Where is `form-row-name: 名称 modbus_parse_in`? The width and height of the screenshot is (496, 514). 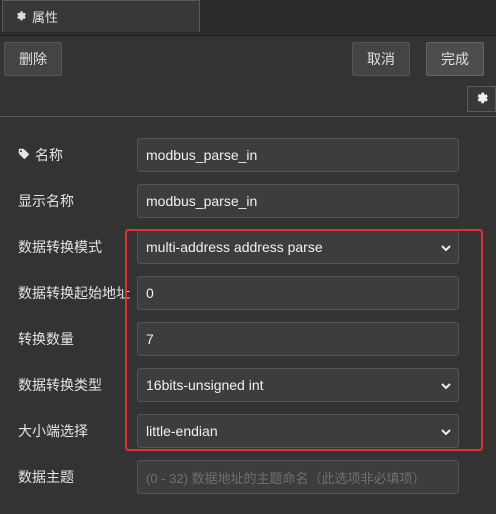
form-row-name: 名称 modbus_parse_in is located at coordinates (248, 155).